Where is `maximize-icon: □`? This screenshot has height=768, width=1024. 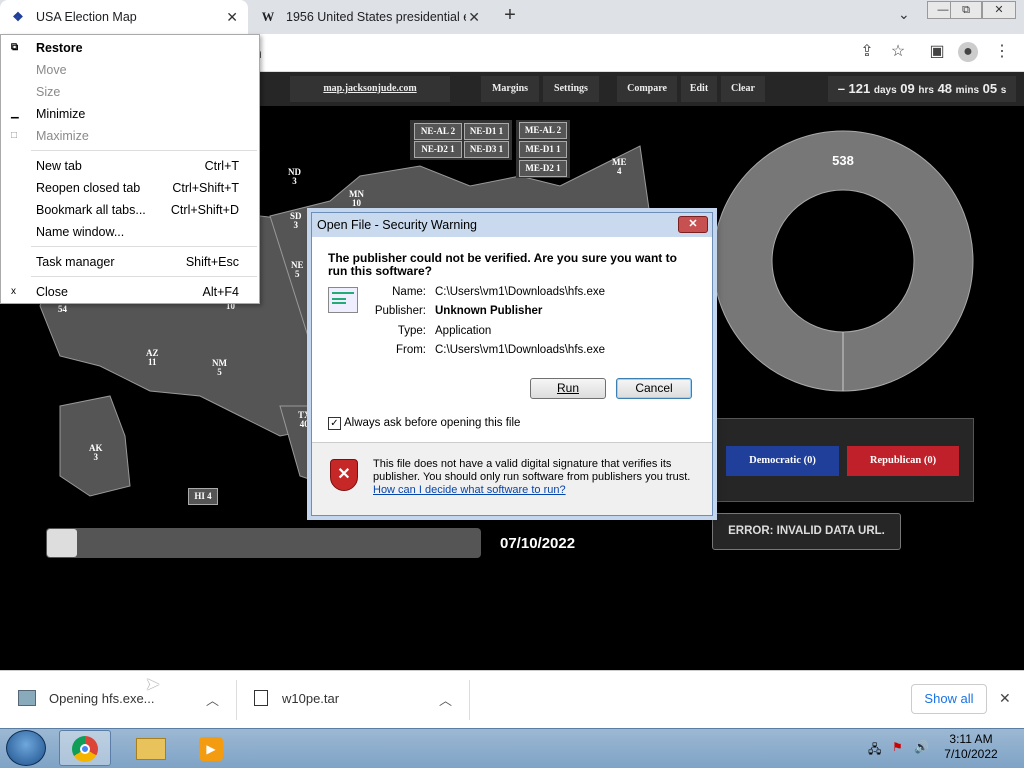
maximize-icon: □ is located at coordinates (14, 135).